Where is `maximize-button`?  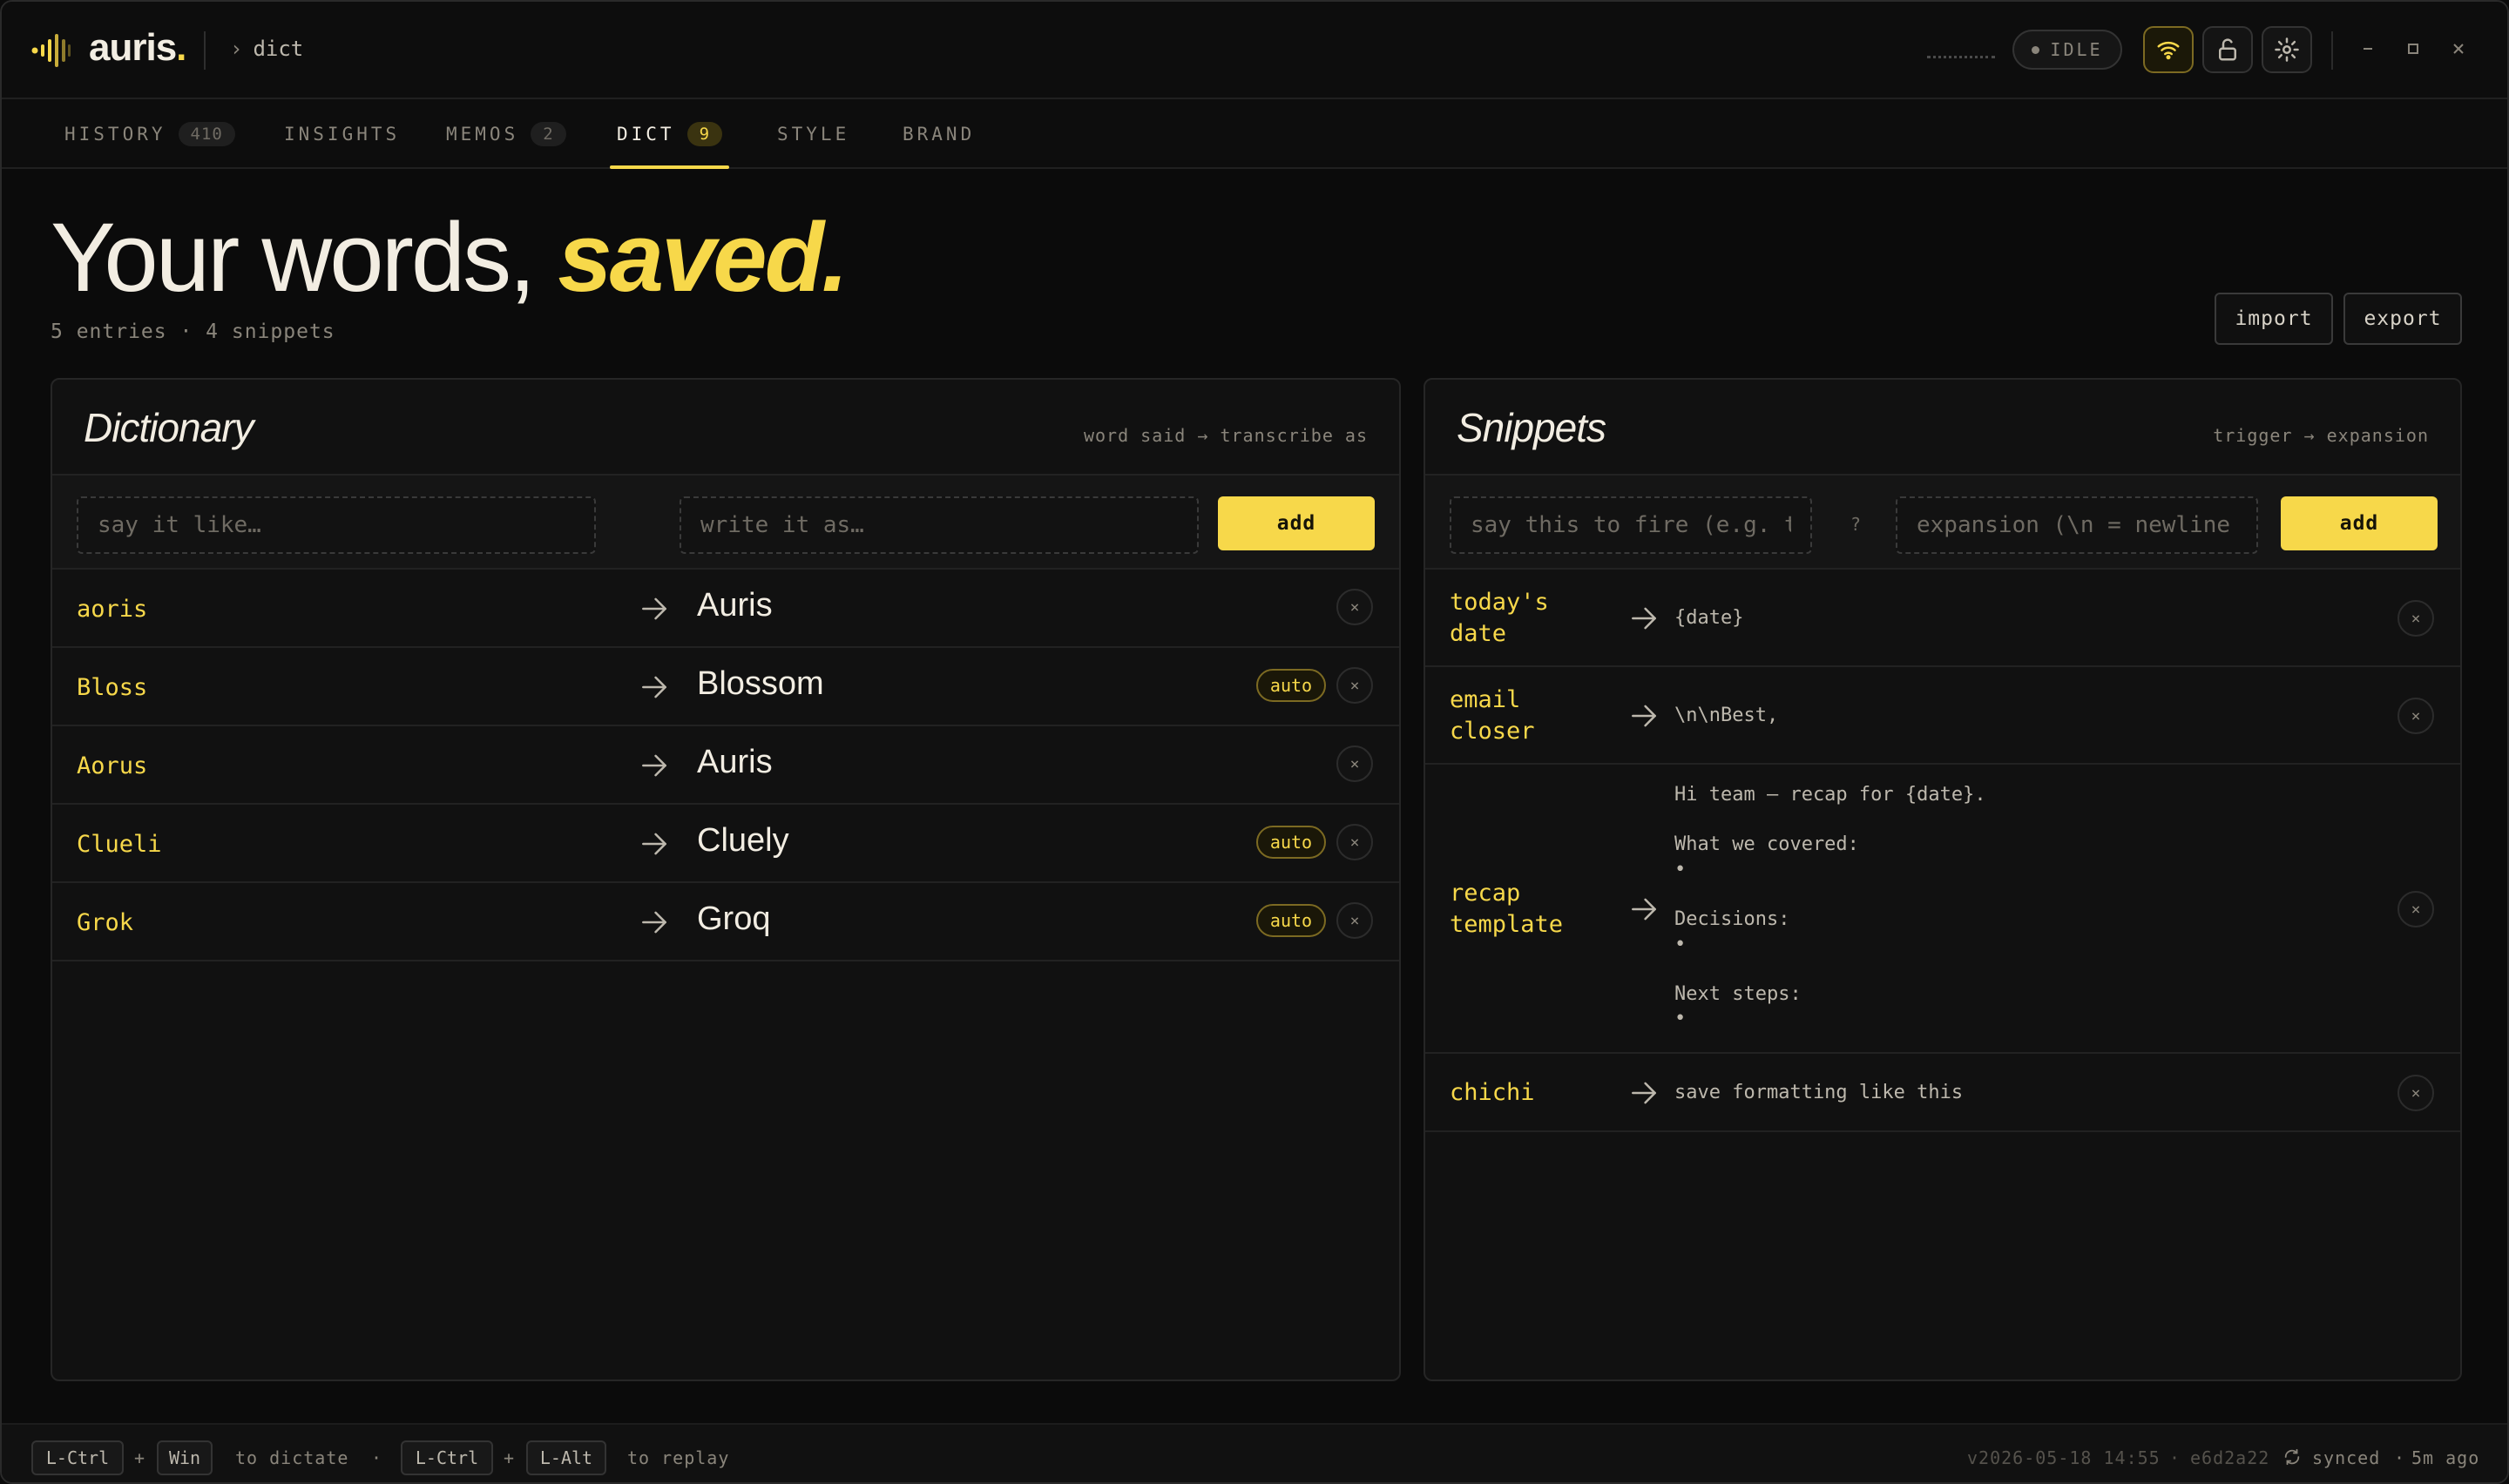
maximize-button is located at coordinates (2413, 49).